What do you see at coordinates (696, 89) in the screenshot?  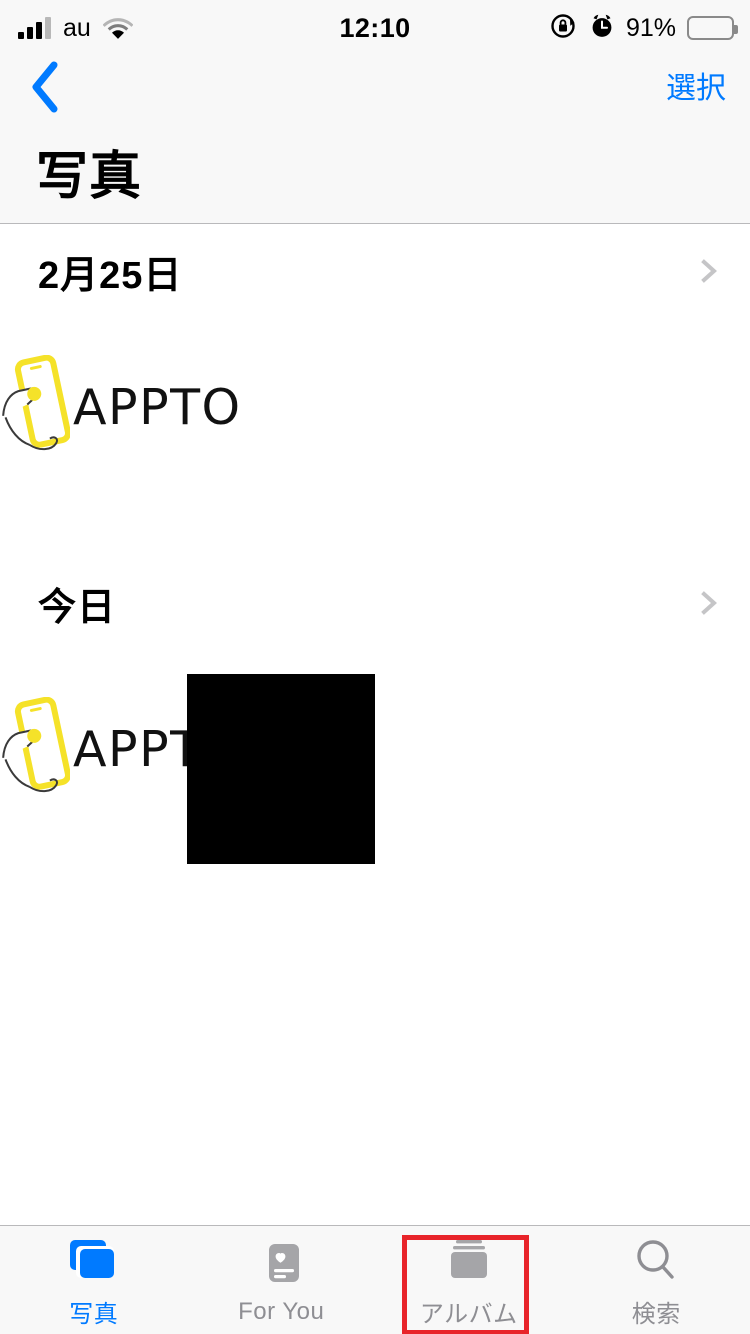 I see `select-button: 選択` at bounding box center [696, 89].